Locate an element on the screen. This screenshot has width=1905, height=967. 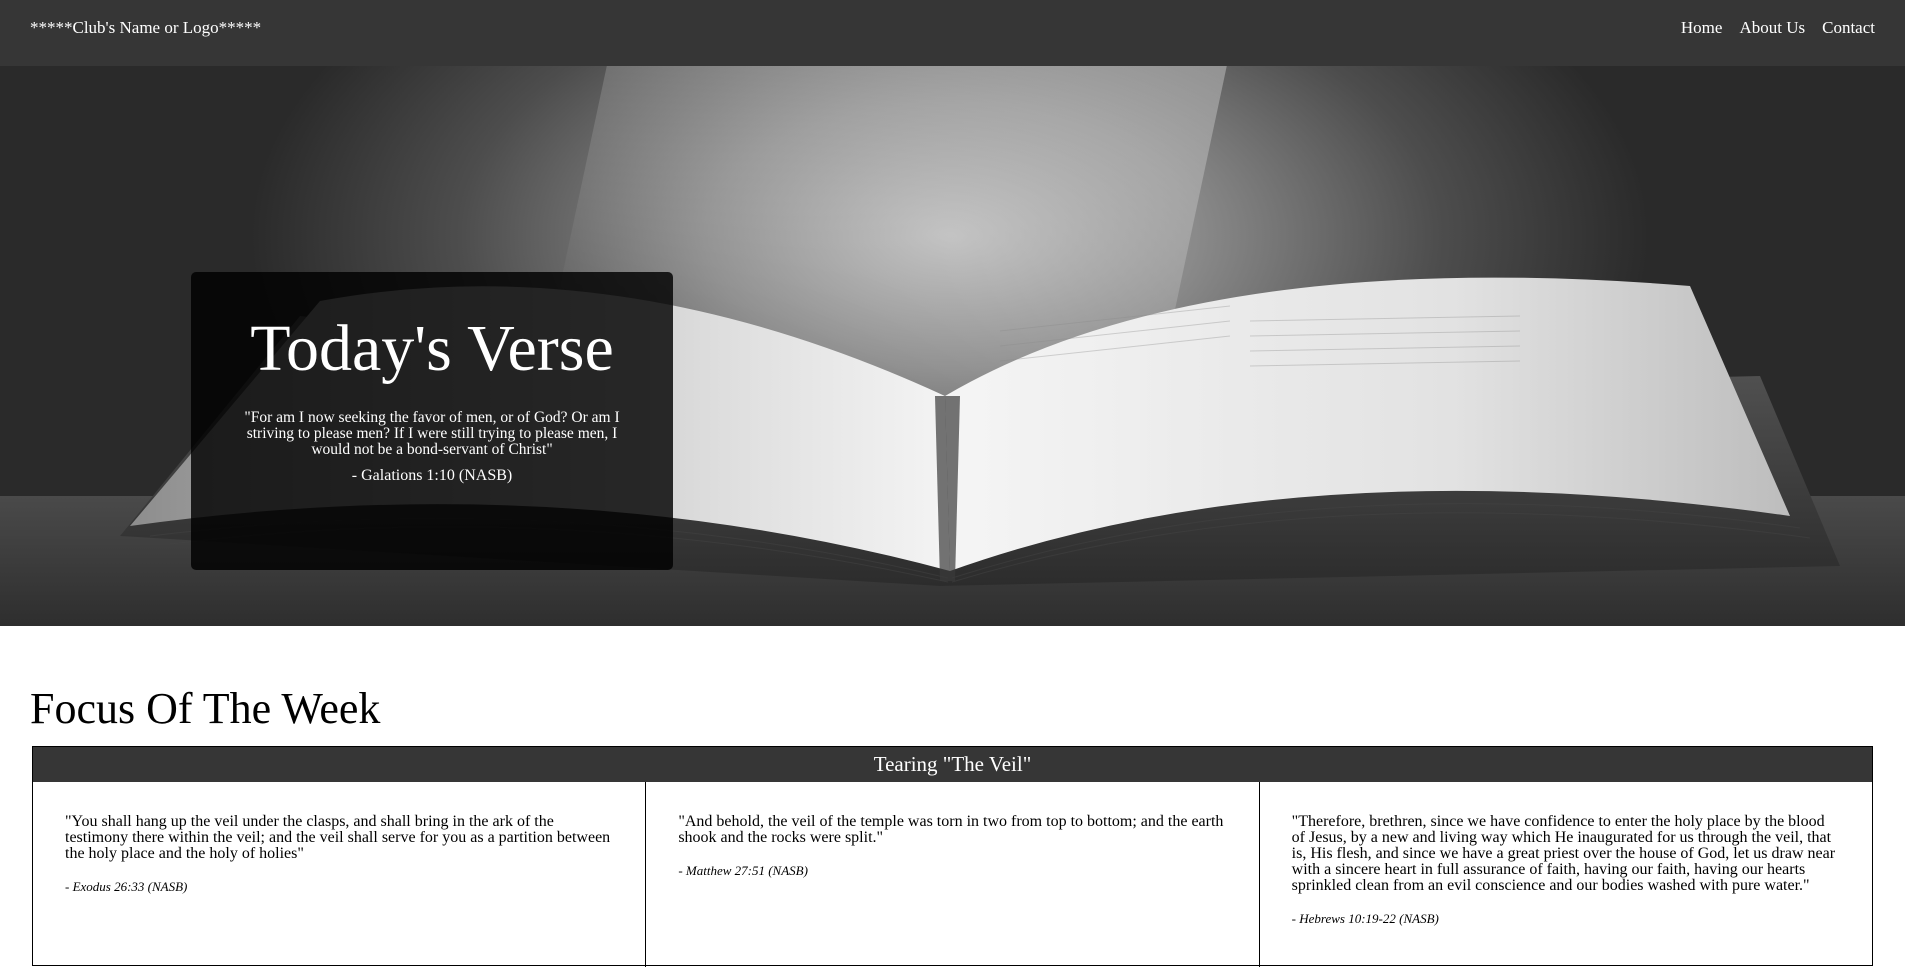
verse-reference: - Galations 1:10 (NASB) is located at coordinates (432, 475).